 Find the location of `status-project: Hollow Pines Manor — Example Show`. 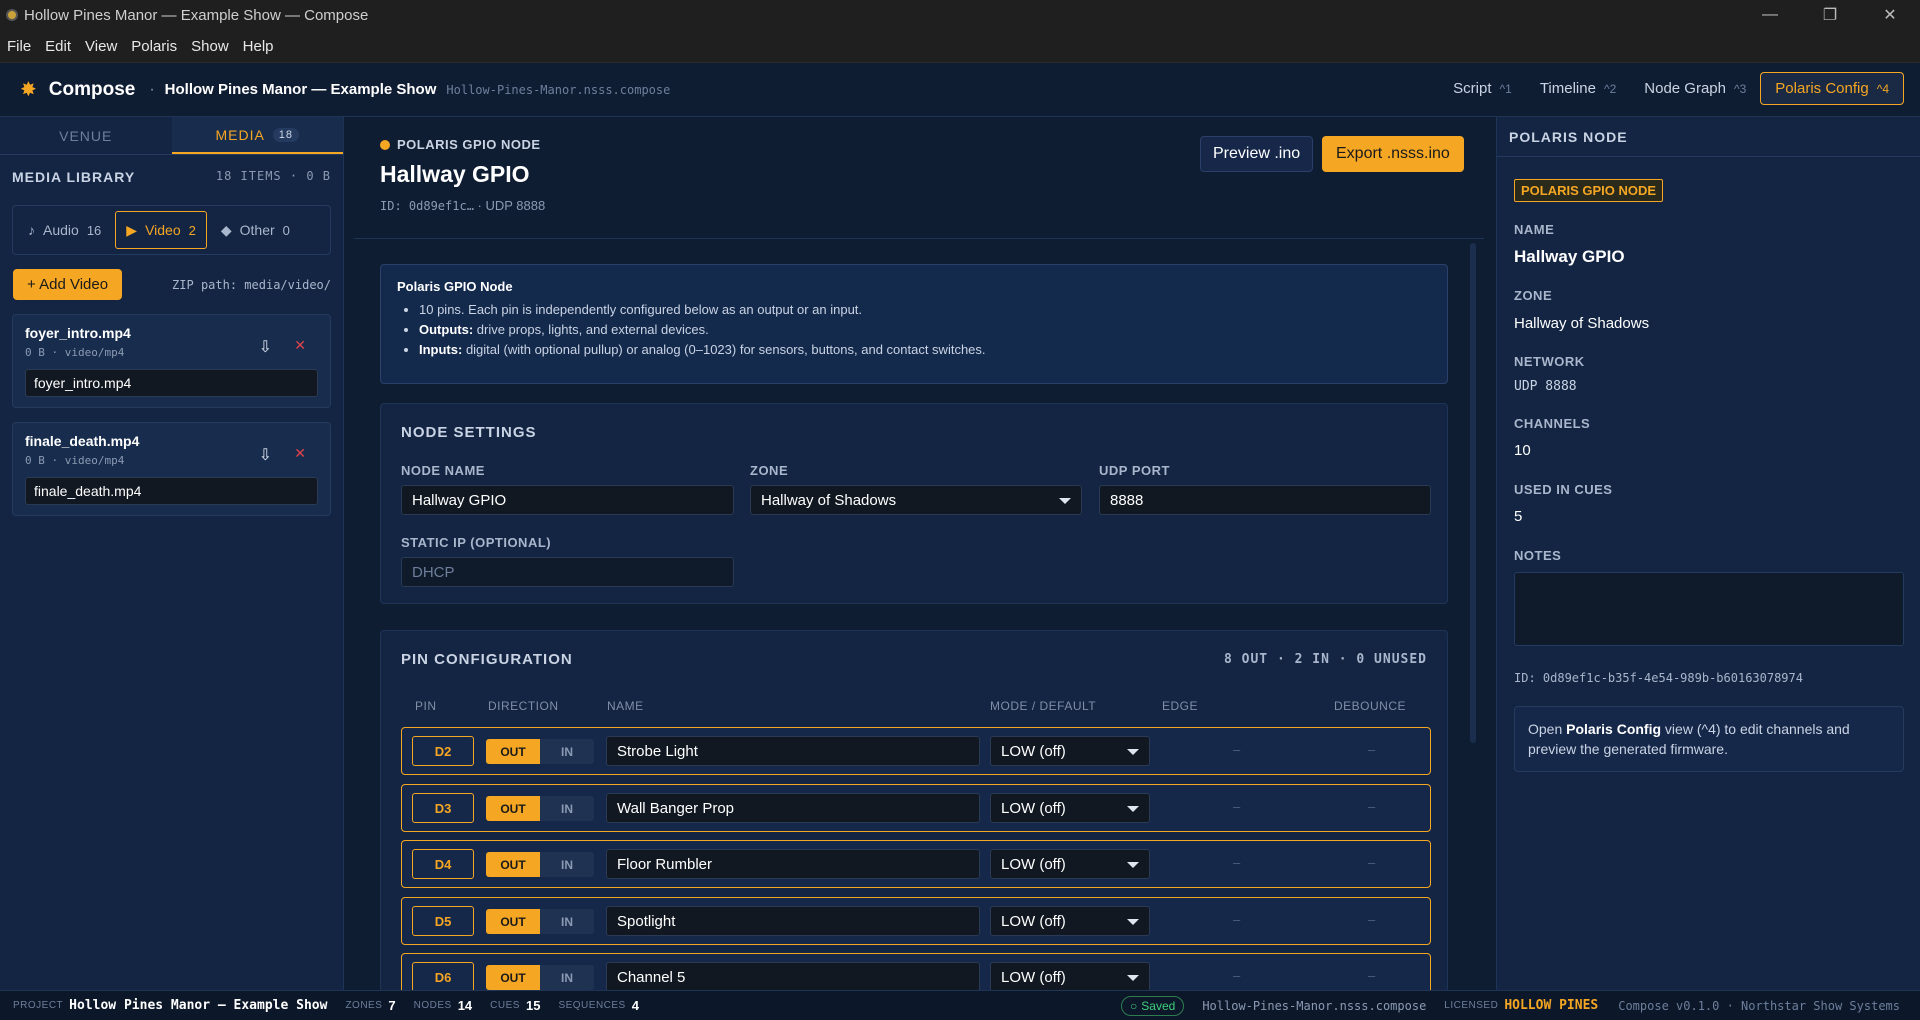

status-project: Hollow Pines Manor — Example Show is located at coordinates (198, 1005).